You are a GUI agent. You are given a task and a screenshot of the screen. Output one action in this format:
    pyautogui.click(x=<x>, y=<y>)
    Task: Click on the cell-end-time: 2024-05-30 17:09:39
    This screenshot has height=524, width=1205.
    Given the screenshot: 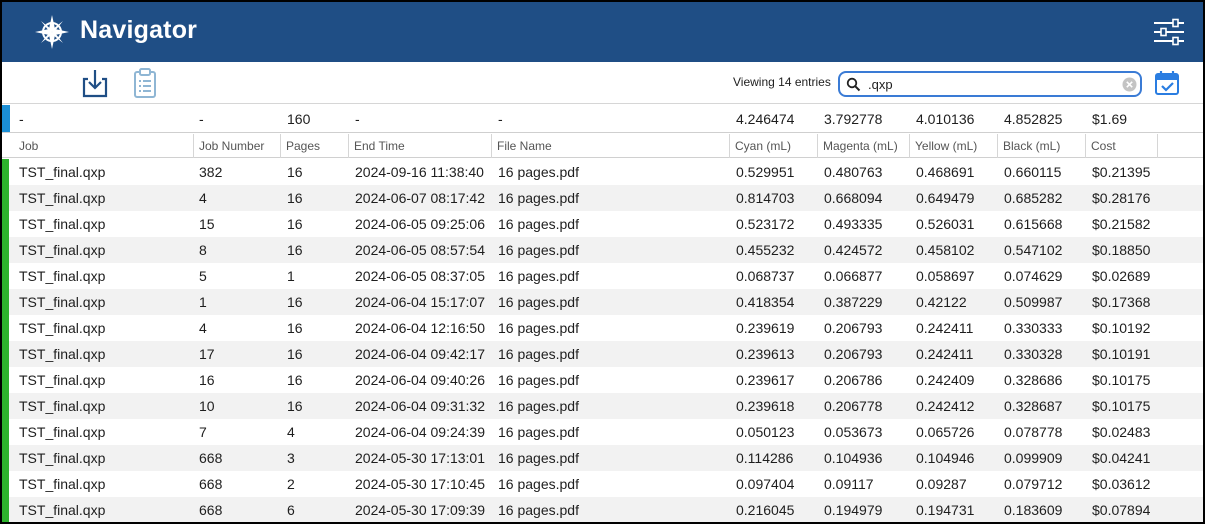 What is the action you would take?
    pyautogui.click(x=420, y=510)
    